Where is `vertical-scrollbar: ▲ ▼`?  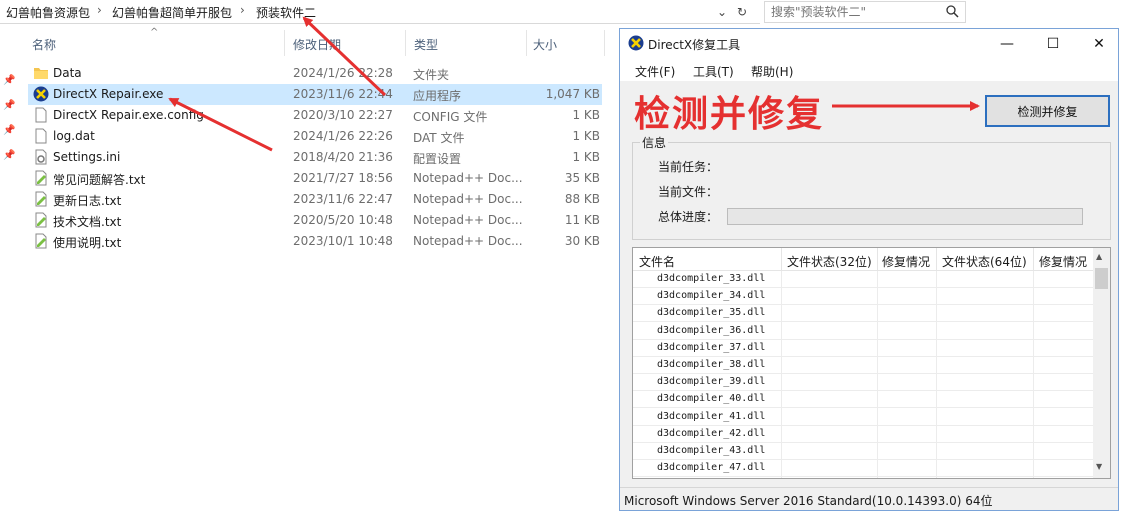
vertical-scrollbar: ▲ ▼ is located at coordinates (1101, 363).